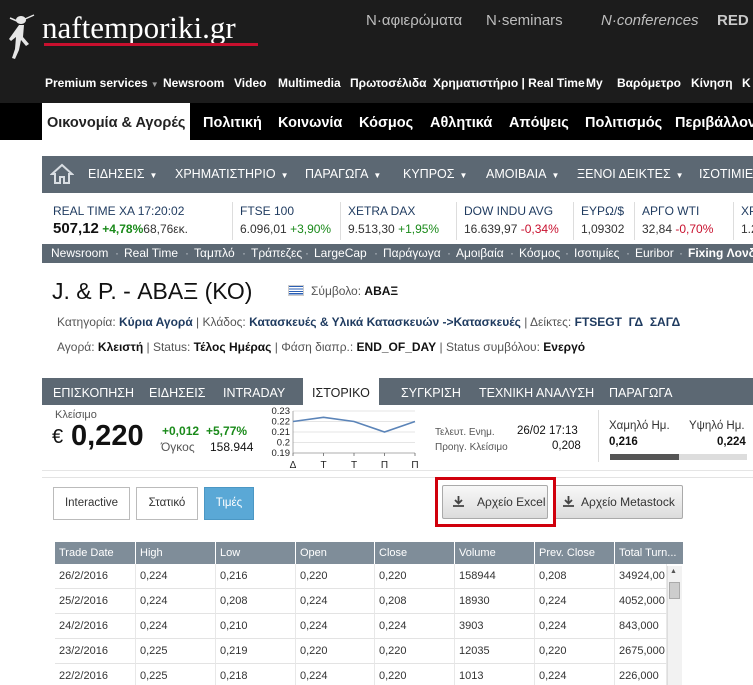 Image resolution: width=753 pixels, height=685 pixels. I want to click on band-link: Real Time, so click(151, 253).